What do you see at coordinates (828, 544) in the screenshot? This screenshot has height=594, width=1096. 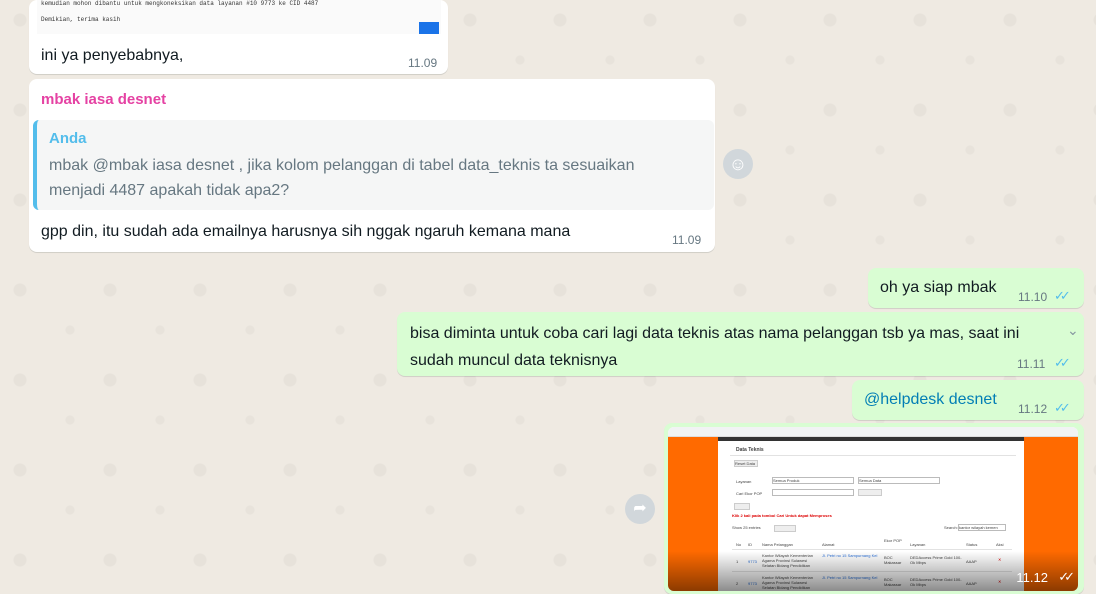 I see `column-header: Alamat` at bounding box center [828, 544].